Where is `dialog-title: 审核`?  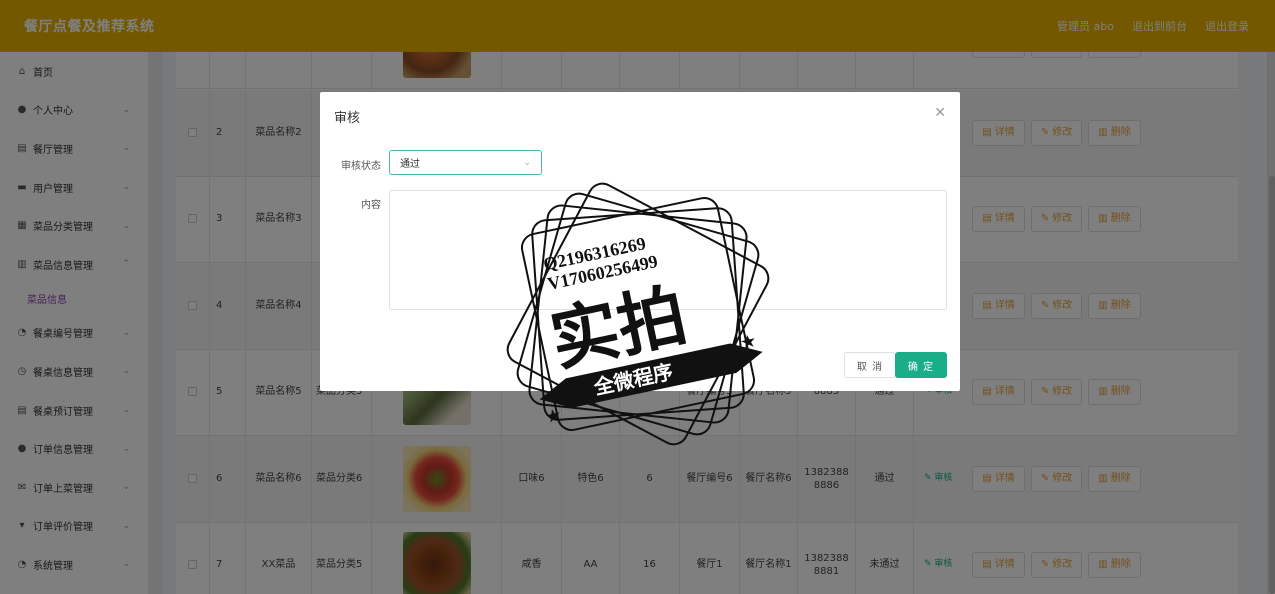
dialog-title: 审核 is located at coordinates (347, 118).